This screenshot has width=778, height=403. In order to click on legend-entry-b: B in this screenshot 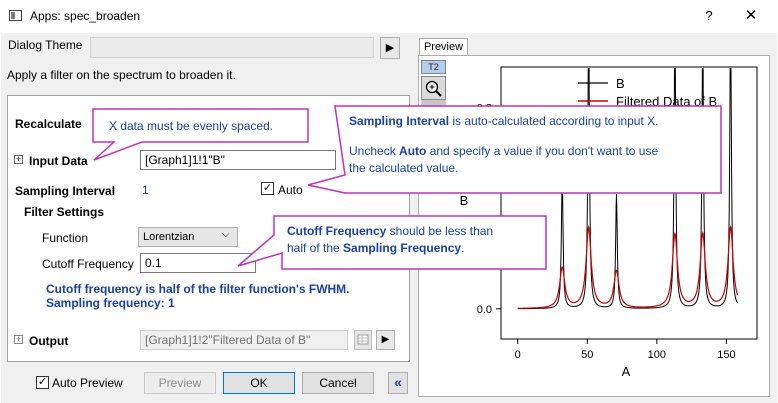, I will do `click(620, 83)`.